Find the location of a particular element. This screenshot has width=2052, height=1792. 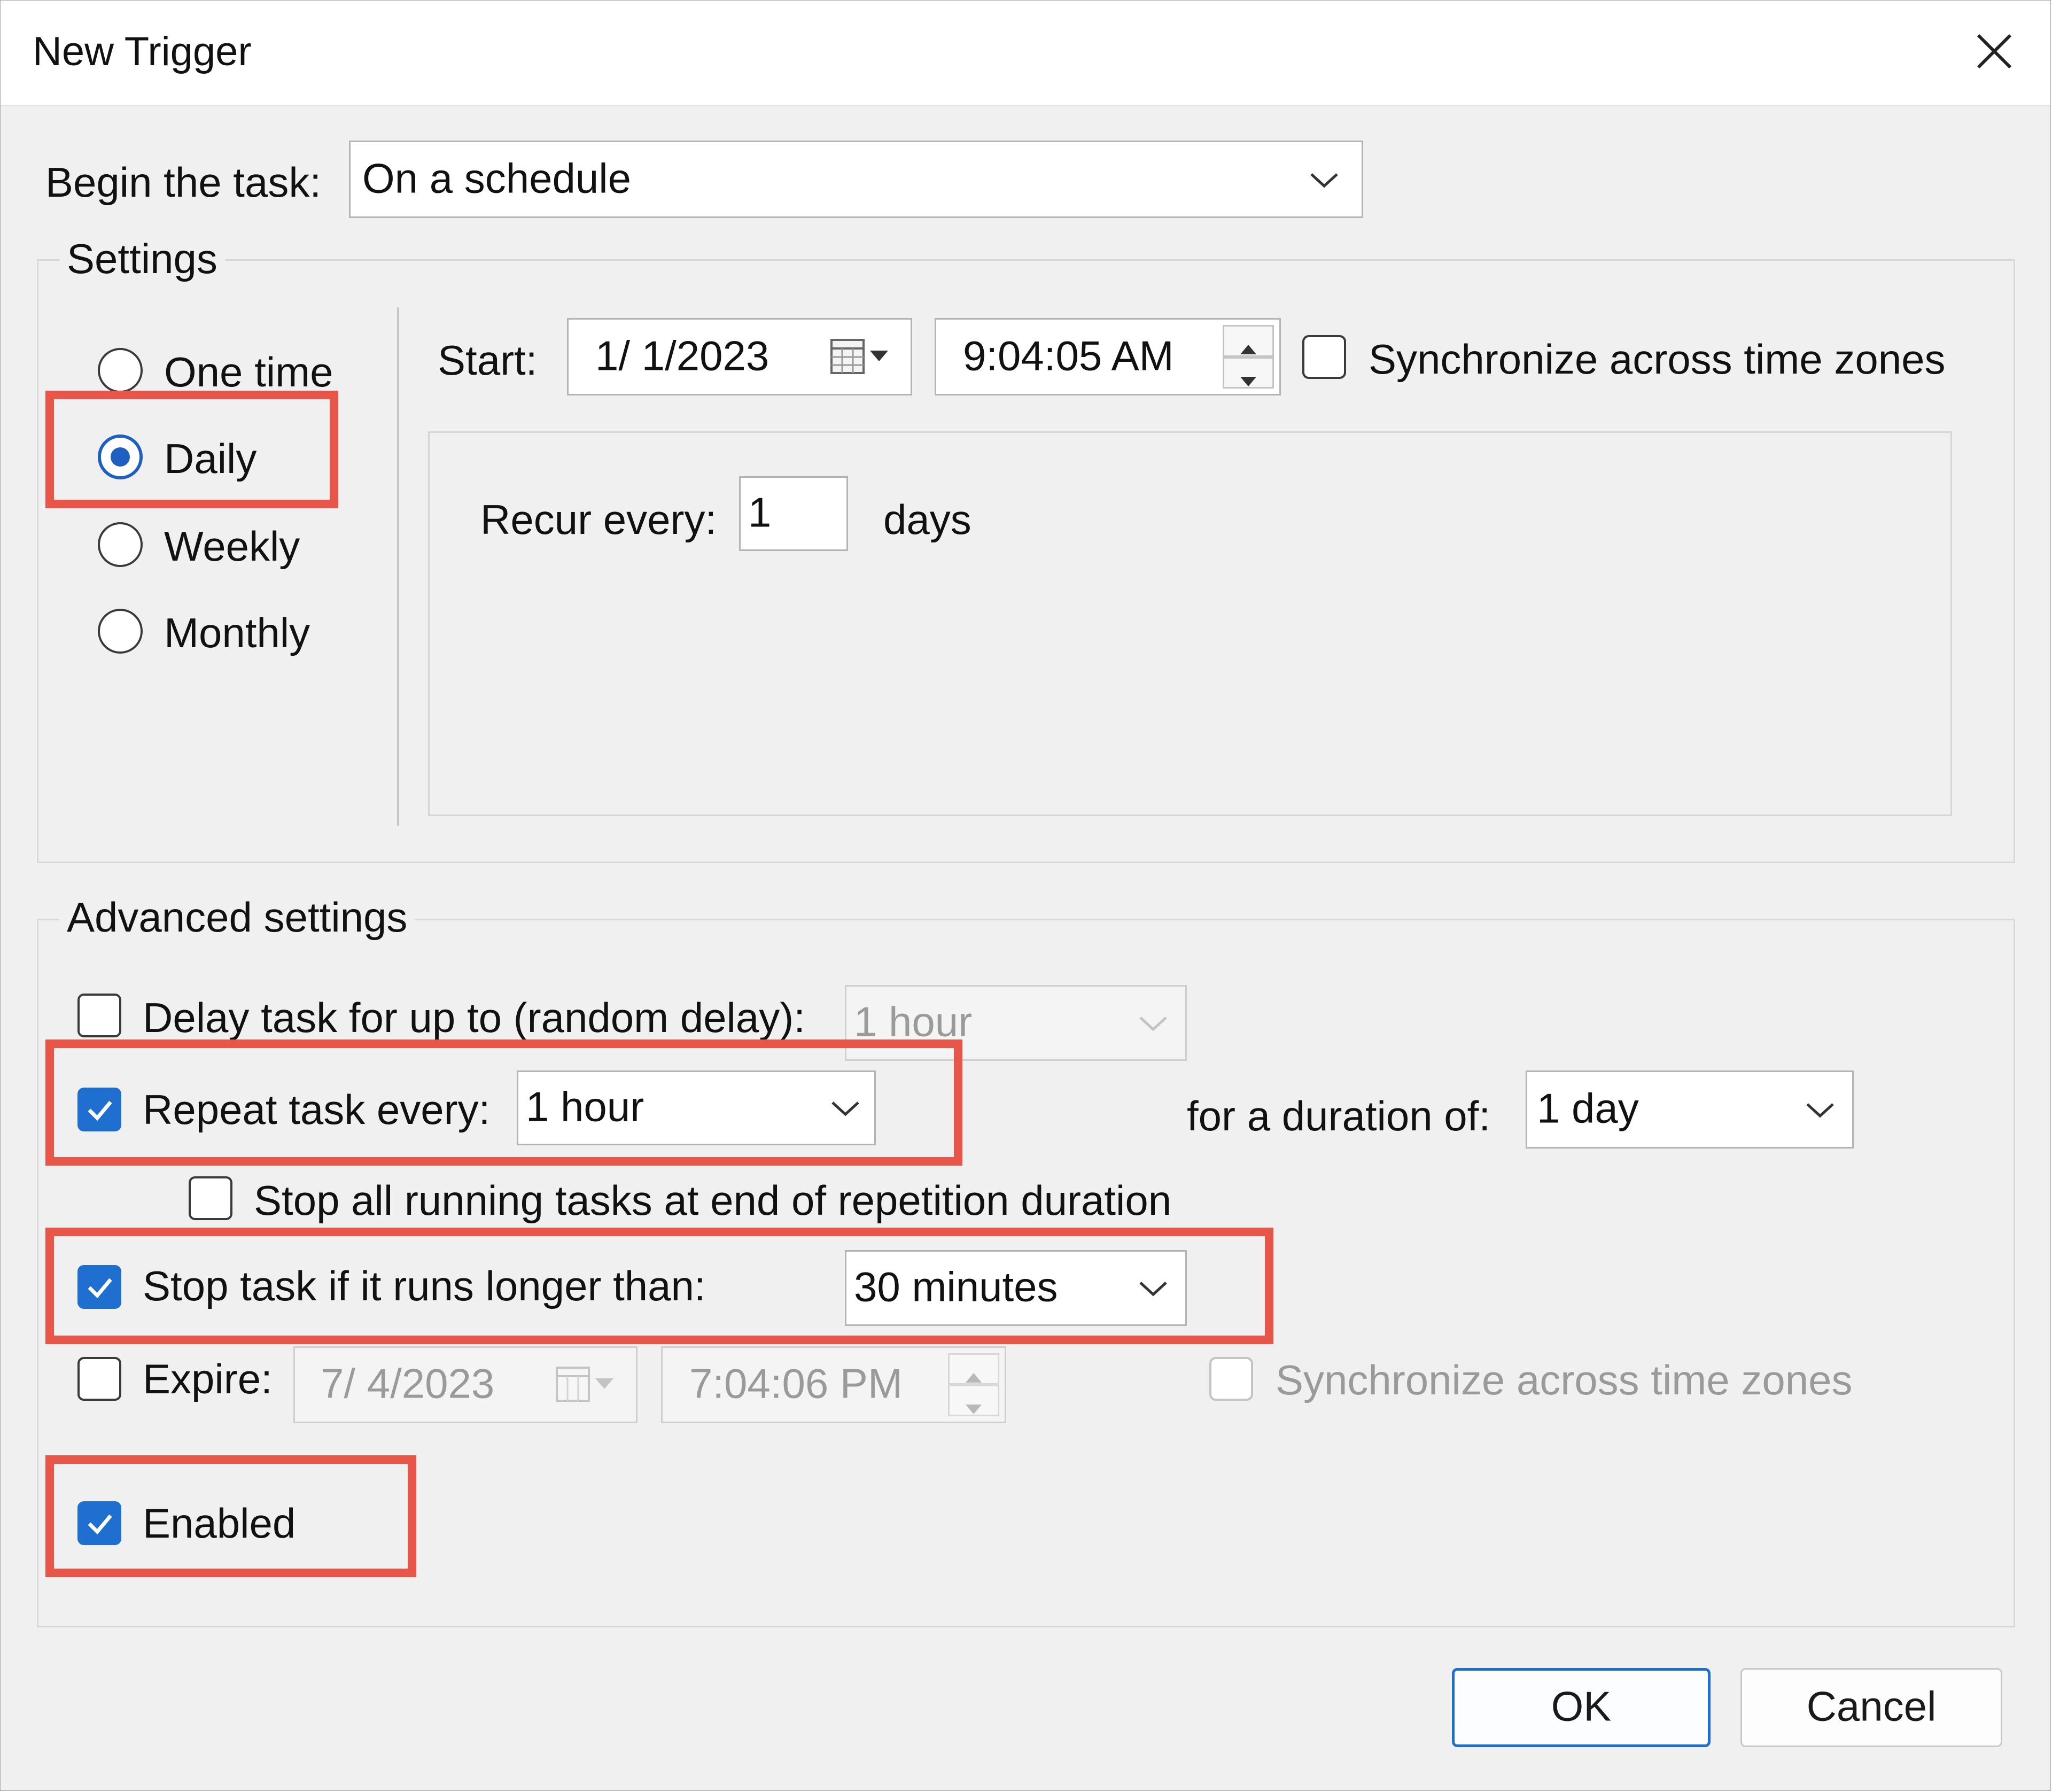

ok-button-label: OK is located at coordinates (1582, 1706).